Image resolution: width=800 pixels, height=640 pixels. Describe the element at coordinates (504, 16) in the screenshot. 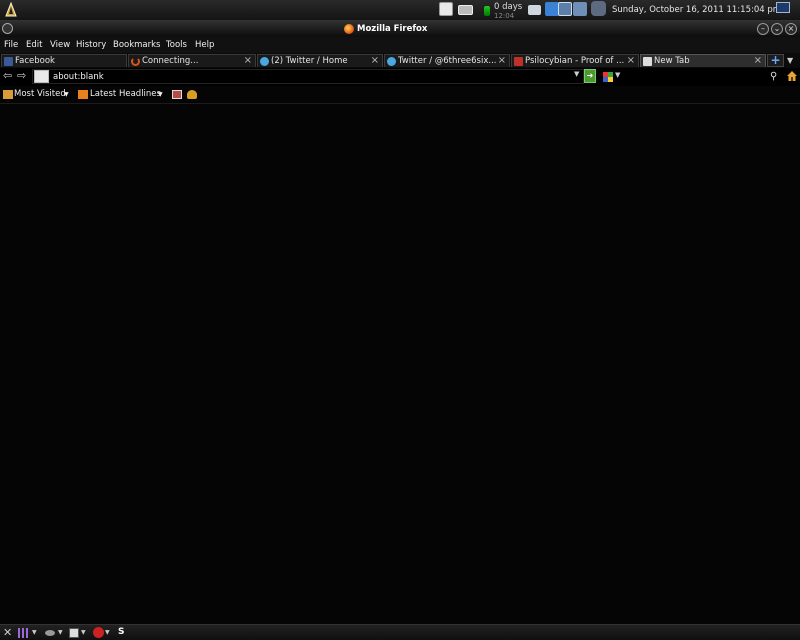

I see `uptime-time: 12:04` at that location.